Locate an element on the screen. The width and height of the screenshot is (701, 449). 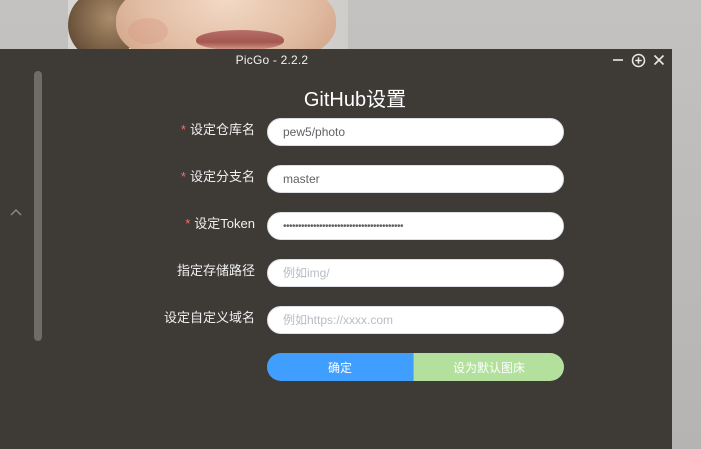
wallpaper-photo is located at coordinates (208, 25).